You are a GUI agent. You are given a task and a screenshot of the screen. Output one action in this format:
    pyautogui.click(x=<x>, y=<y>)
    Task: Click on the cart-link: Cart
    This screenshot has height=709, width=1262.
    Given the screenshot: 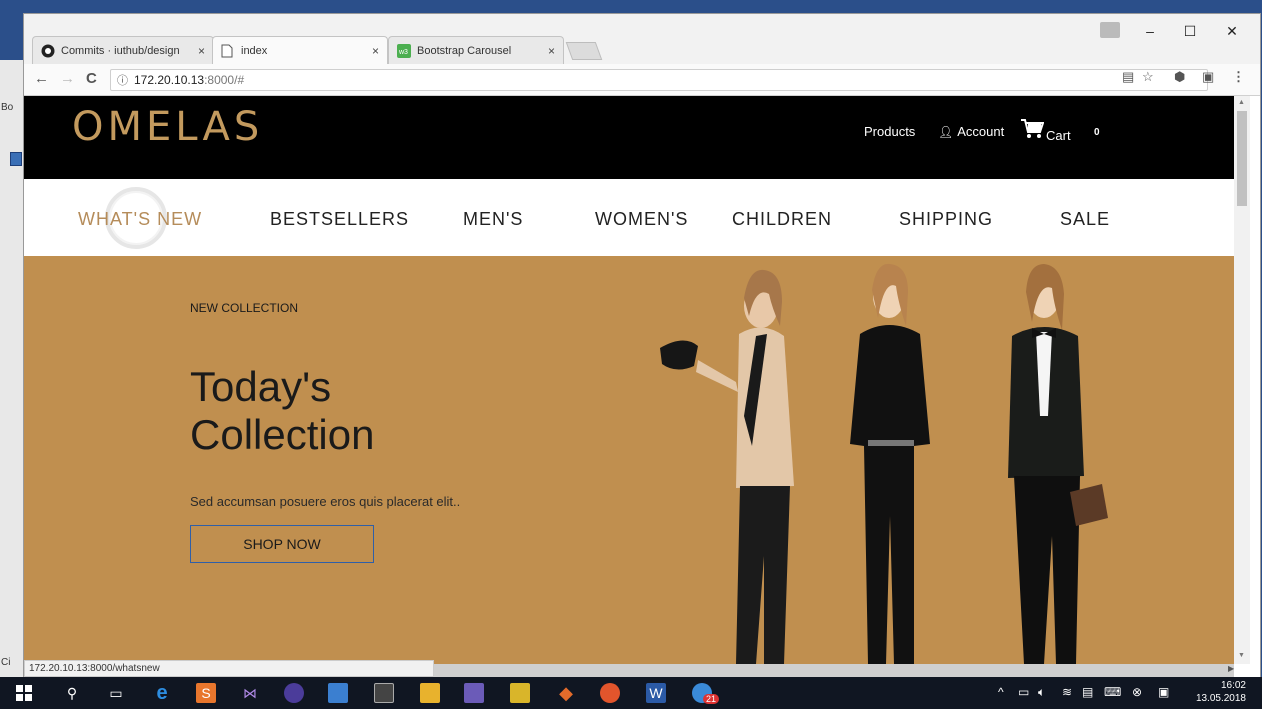 What is the action you would take?
    pyautogui.click(x=1045, y=132)
    